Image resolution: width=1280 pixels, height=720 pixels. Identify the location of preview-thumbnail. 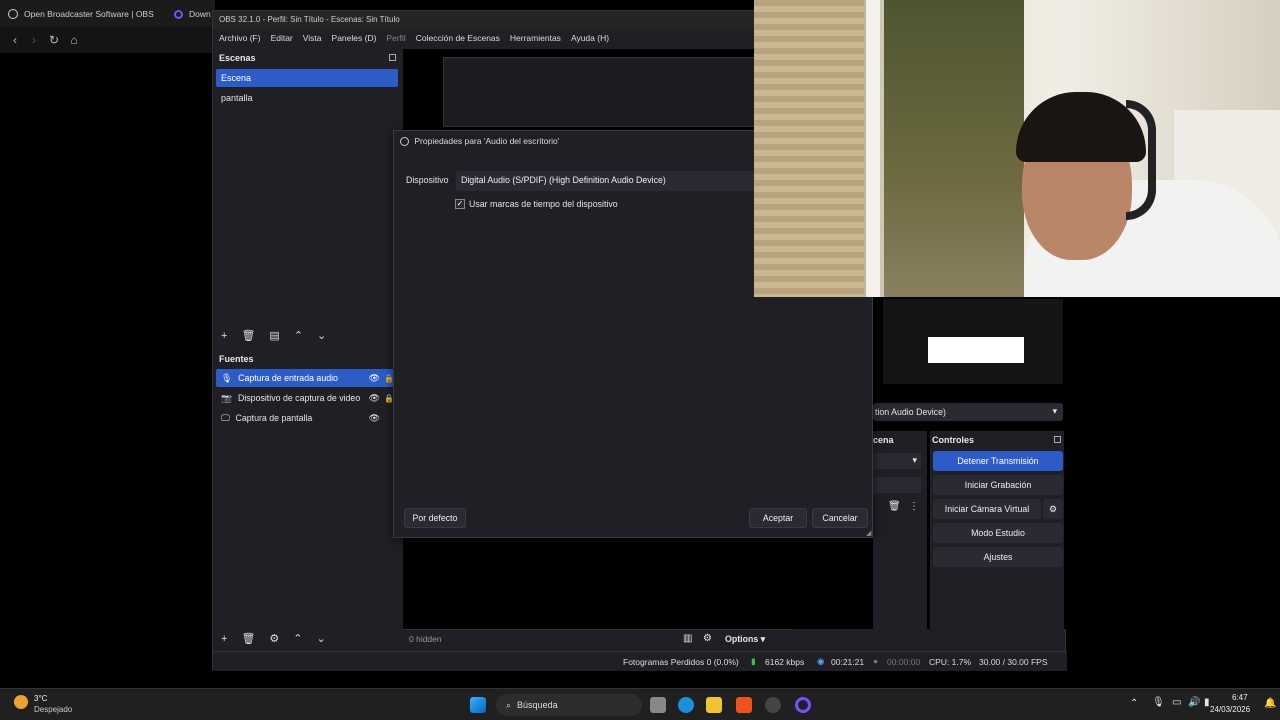
(973, 341).